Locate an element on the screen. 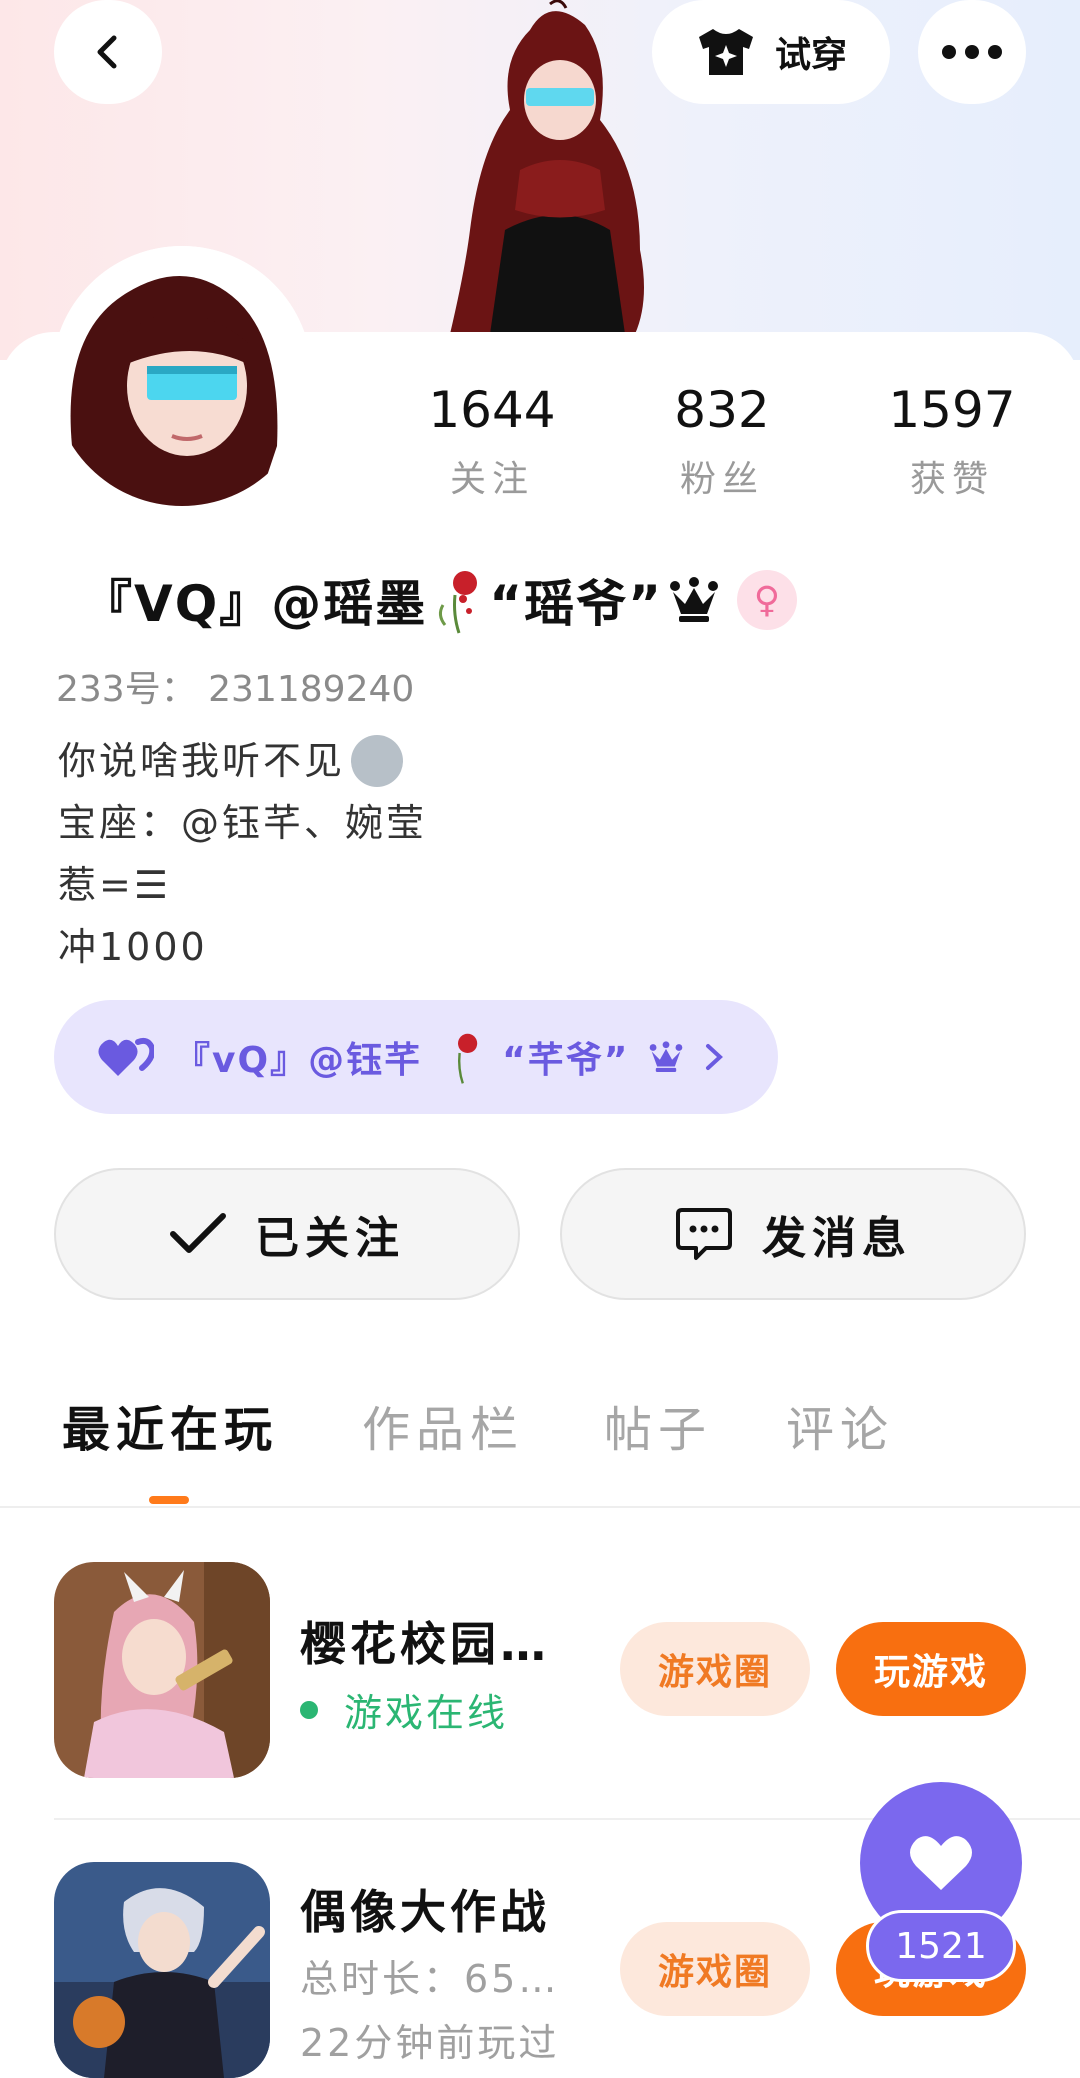 Image resolution: width=1080 pixels, height=2078 pixels. stat-label: 获赞 is located at coordinates (951, 479).